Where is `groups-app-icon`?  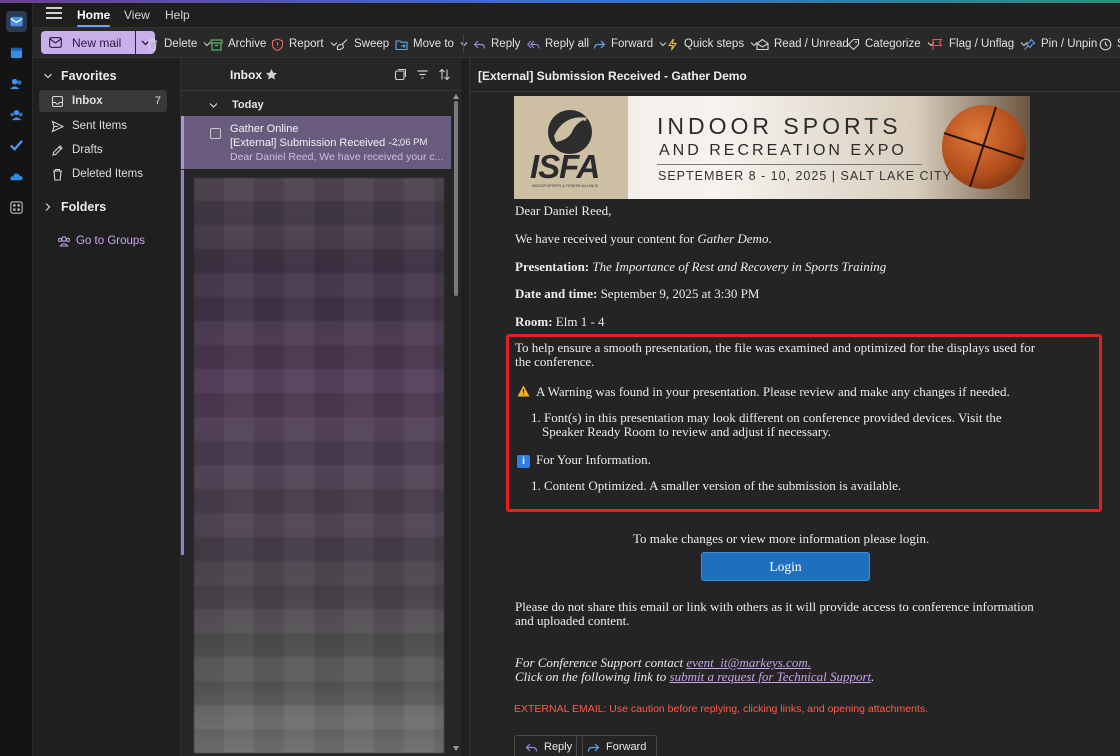 groups-app-icon is located at coordinates (16, 114).